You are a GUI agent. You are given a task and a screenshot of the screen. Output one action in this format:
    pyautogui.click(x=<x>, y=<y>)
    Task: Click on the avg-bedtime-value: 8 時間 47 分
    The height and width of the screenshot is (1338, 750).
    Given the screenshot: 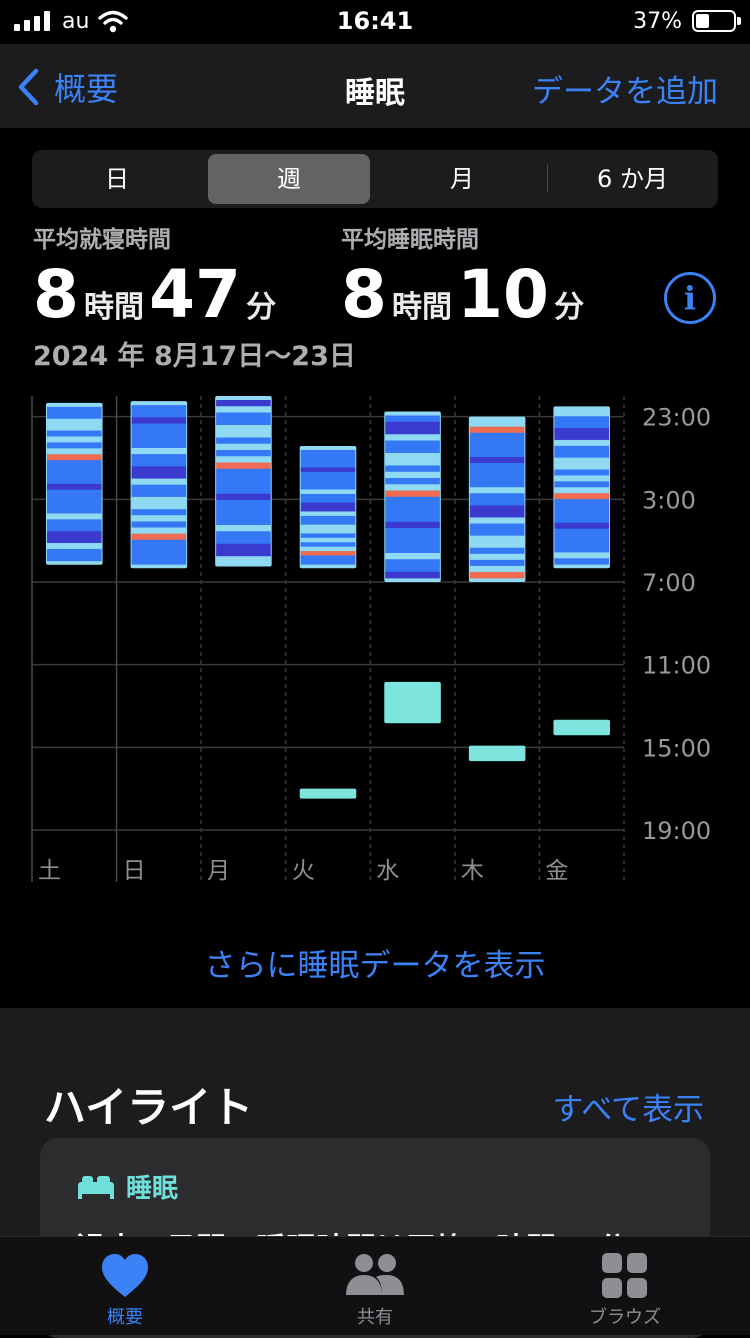 What is the action you would take?
    pyautogui.click(x=154, y=295)
    